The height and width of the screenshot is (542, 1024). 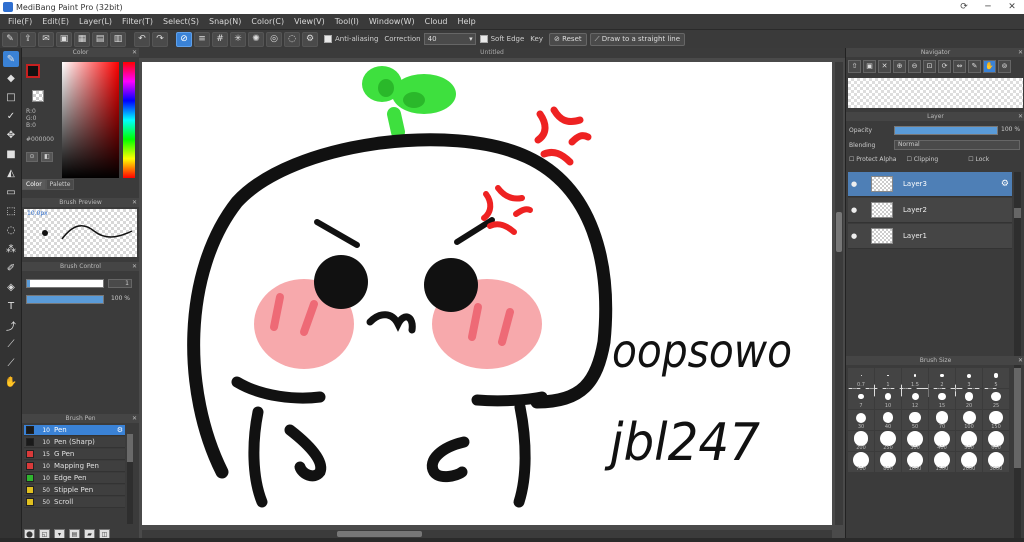 What do you see at coordinates (202, 39) in the screenshot?
I see `snap-parallel-icon: ≡` at bounding box center [202, 39].